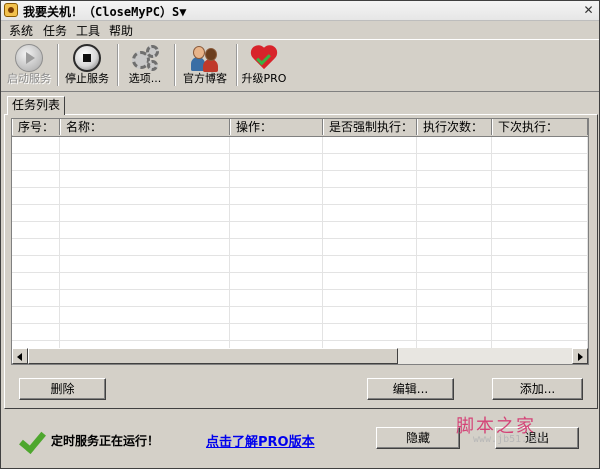  I want to click on horizontal-scrollbar, so click(300, 356).